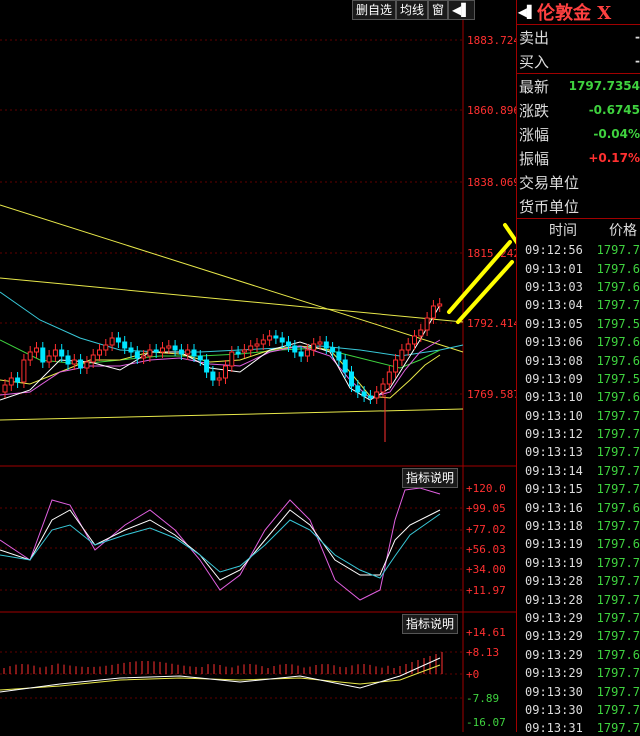 The width and height of the screenshot is (640, 736). What do you see at coordinates (486, 508) in the screenshot?
I see `kdj-axis-label: +99.05` at bounding box center [486, 508].